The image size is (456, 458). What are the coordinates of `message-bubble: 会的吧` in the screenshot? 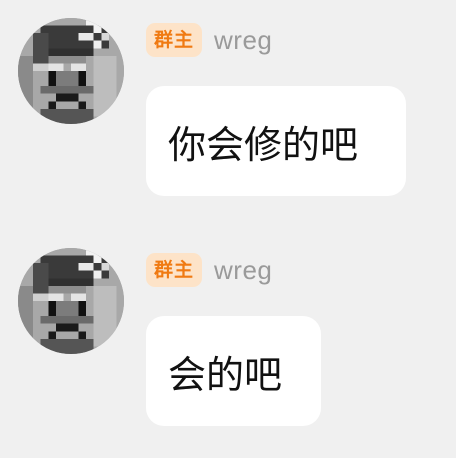 It's located at (233, 371).